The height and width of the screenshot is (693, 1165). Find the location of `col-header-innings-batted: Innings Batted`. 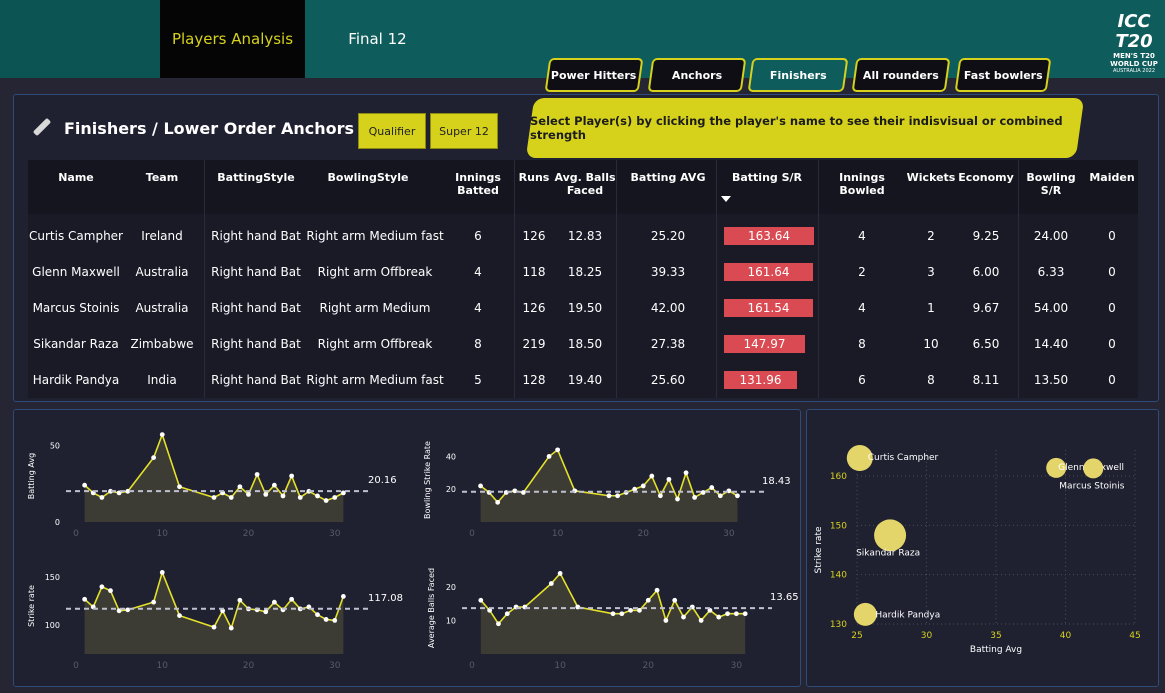

col-header-innings-batted: Innings Batted is located at coordinates (478, 187).